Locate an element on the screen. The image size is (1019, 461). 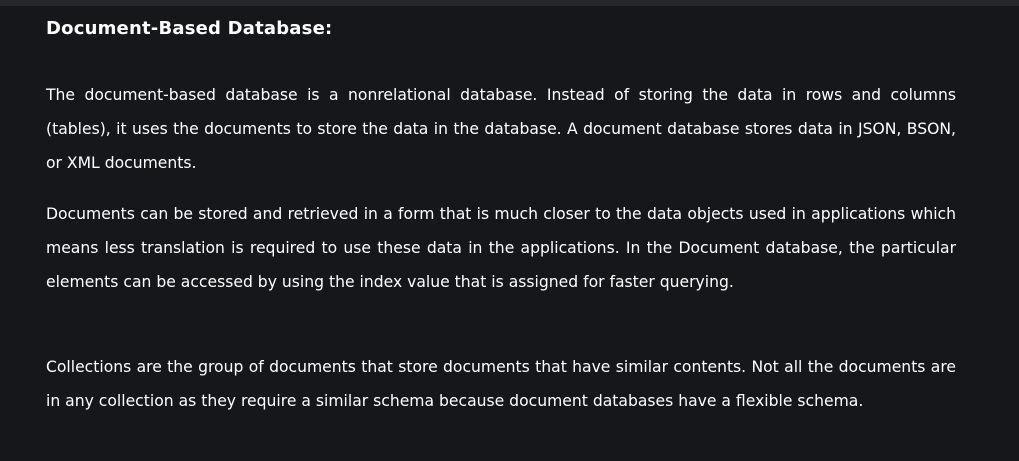
section-heading: Document-Based Database: is located at coordinates (189, 28).